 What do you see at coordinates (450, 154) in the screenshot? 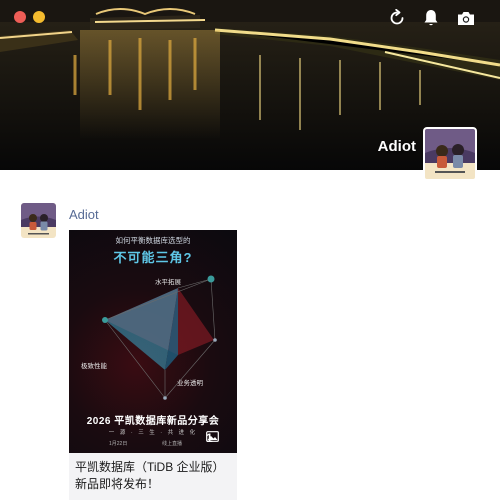
I see `profile-avatar` at bounding box center [450, 154].